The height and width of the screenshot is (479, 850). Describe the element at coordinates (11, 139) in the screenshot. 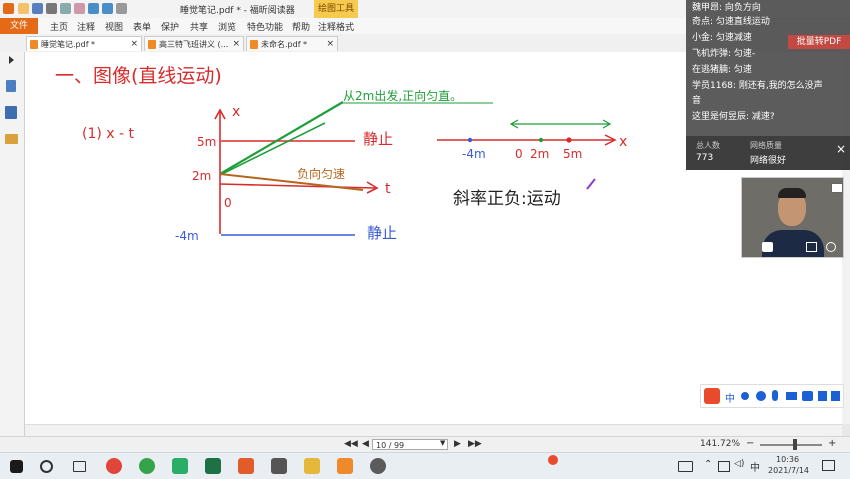

I see `comments-icon` at that location.